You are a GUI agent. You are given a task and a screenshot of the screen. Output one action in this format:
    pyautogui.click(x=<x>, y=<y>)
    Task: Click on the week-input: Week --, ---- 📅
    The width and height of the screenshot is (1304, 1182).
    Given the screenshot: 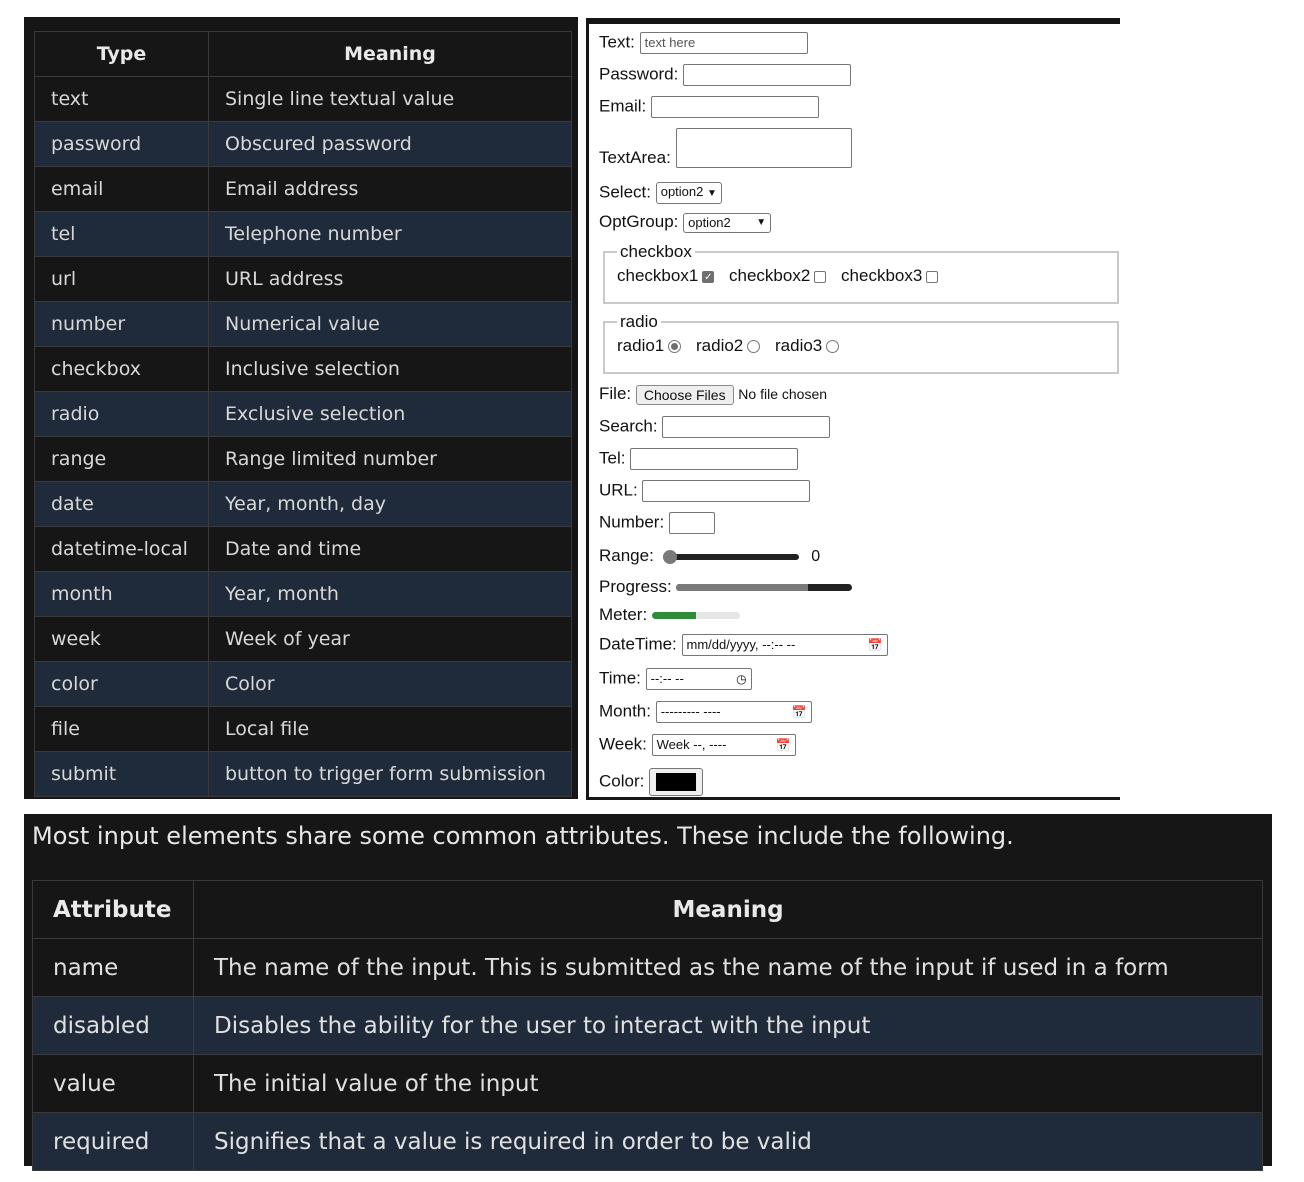 What is the action you would take?
    pyautogui.click(x=723, y=745)
    